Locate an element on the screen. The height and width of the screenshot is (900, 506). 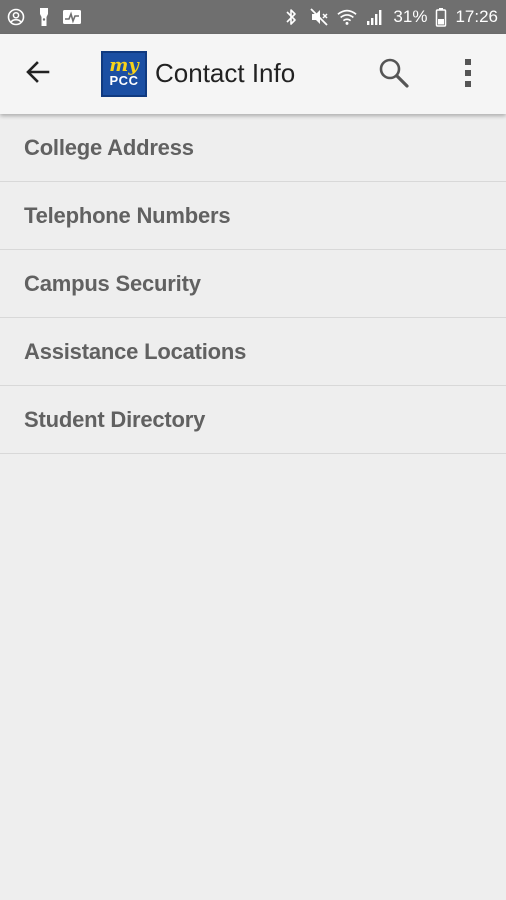
search-icon is located at coordinates (394, 75).